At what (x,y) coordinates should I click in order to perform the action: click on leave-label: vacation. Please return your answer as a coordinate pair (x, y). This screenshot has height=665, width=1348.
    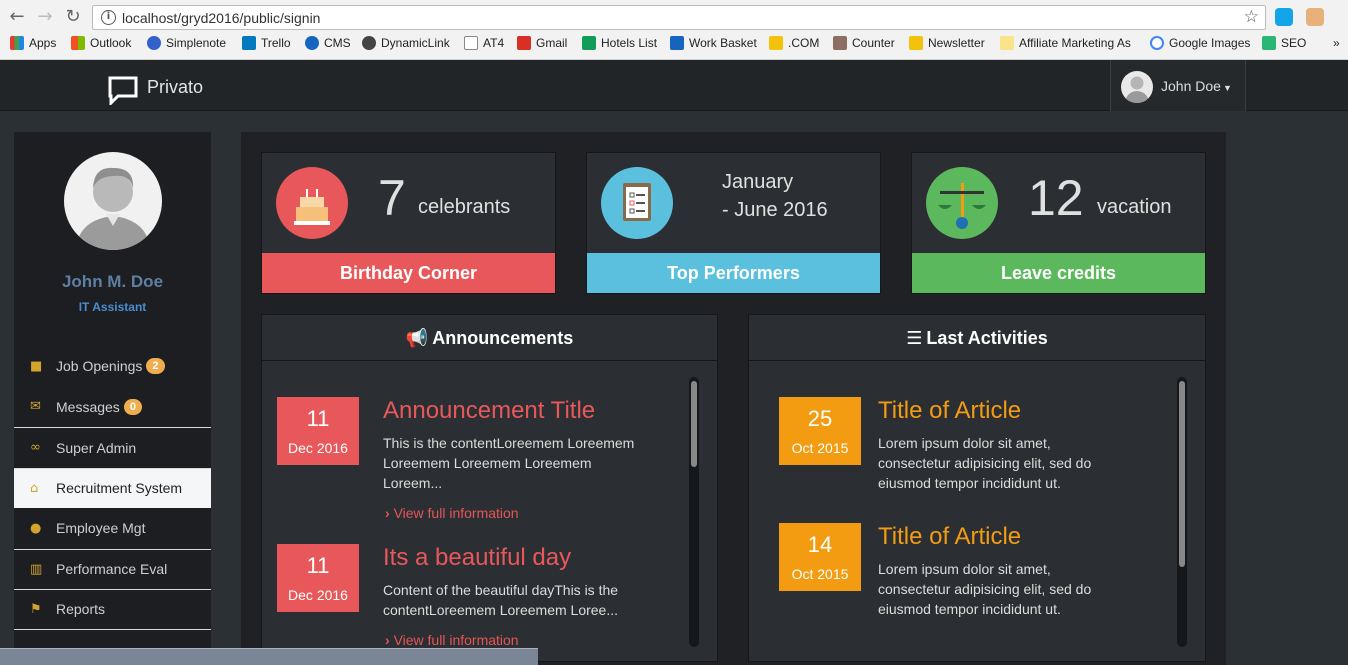
    Looking at the image, I should click on (1134, 207).